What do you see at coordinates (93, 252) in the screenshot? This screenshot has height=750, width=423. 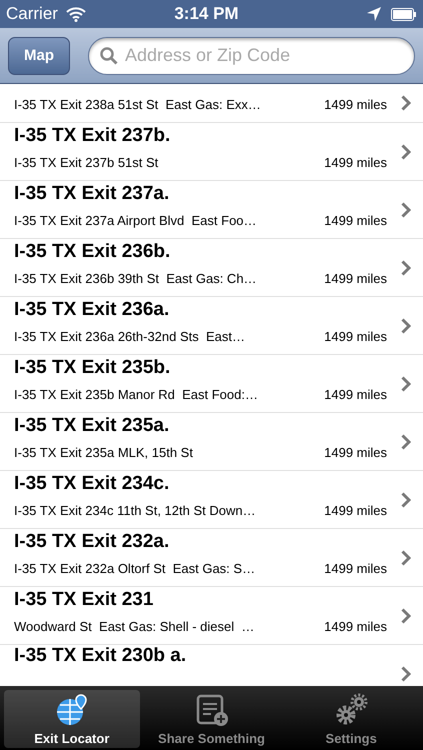 I see `exit-title: I-35 TX Exit 236b.` at bounding box center [93, 252].